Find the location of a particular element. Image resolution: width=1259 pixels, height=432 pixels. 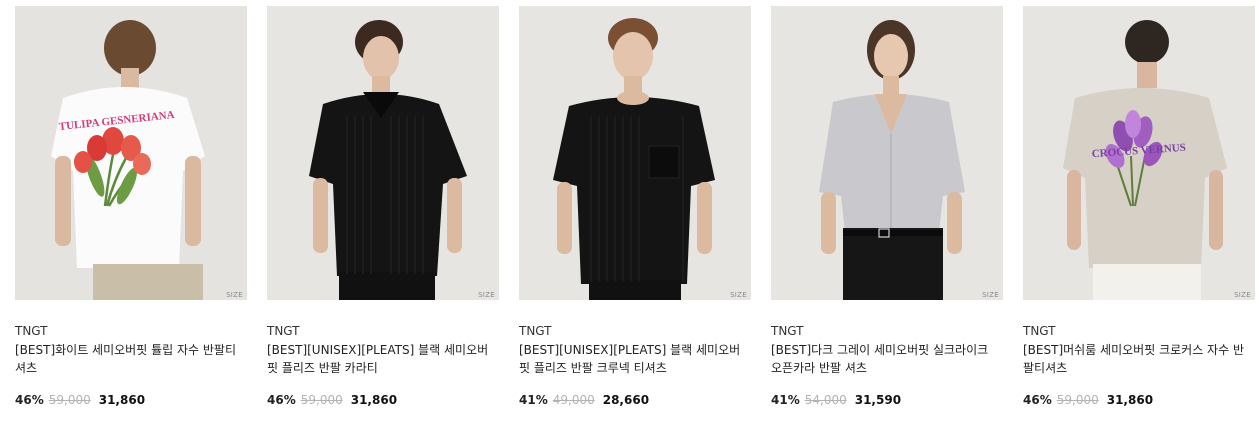

product-name: [BEST]화이트 세미오버핏 튤립 자수 반팔티셔츠 is located at coordinates (131, 359).